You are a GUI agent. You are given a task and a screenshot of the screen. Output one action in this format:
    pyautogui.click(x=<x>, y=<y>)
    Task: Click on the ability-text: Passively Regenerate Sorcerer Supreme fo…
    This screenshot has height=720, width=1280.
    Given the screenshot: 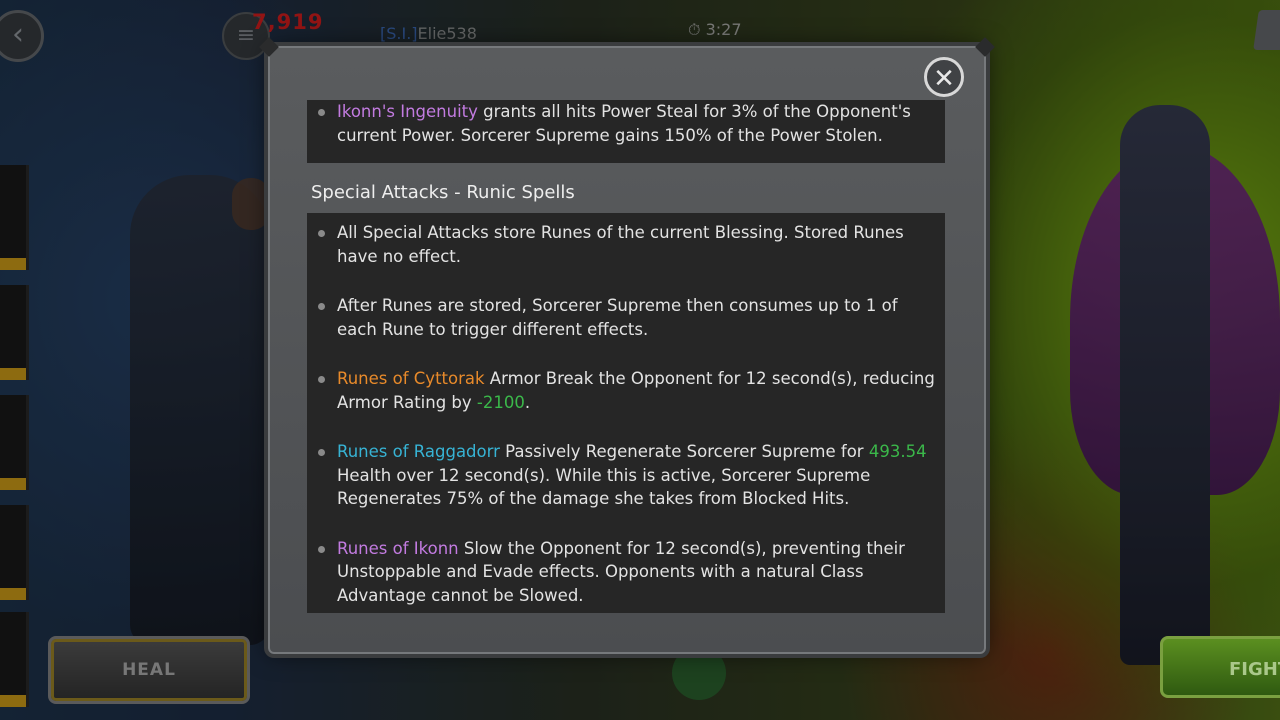 What is the action you would take?
    pyautogui.click(x=684, y=451)
    